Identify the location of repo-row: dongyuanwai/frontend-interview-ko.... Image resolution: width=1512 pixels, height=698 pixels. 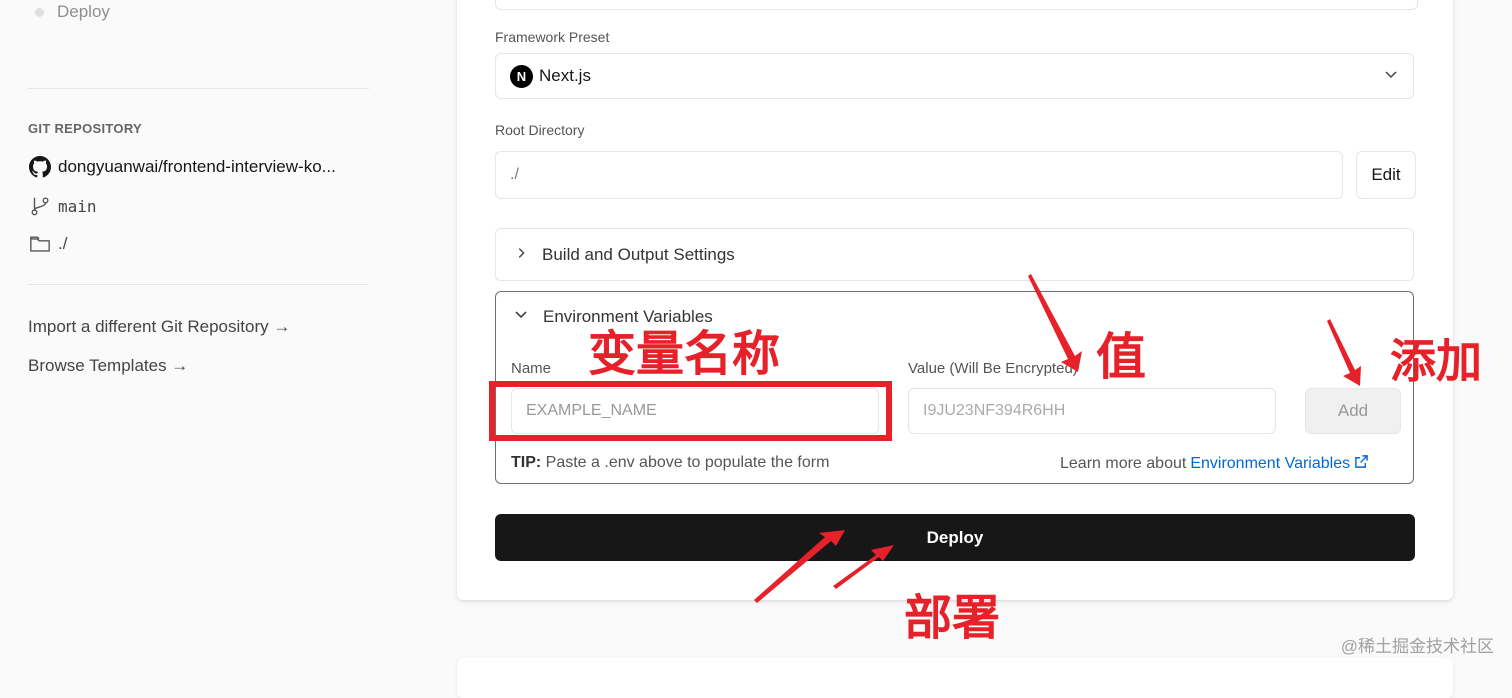
(182, 167).